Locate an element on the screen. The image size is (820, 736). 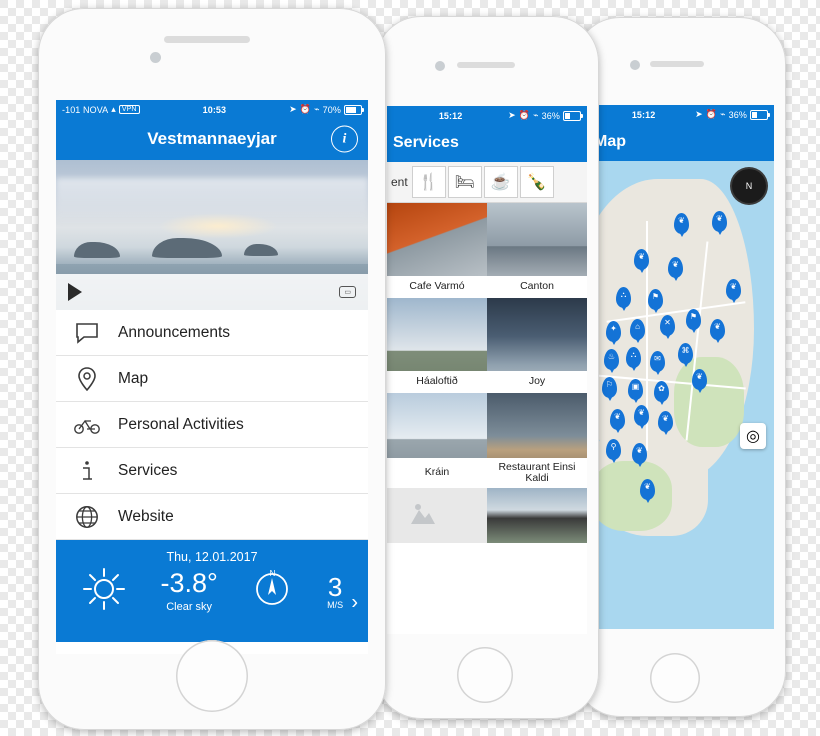
map-park-area is located at coordinates (709, 402).